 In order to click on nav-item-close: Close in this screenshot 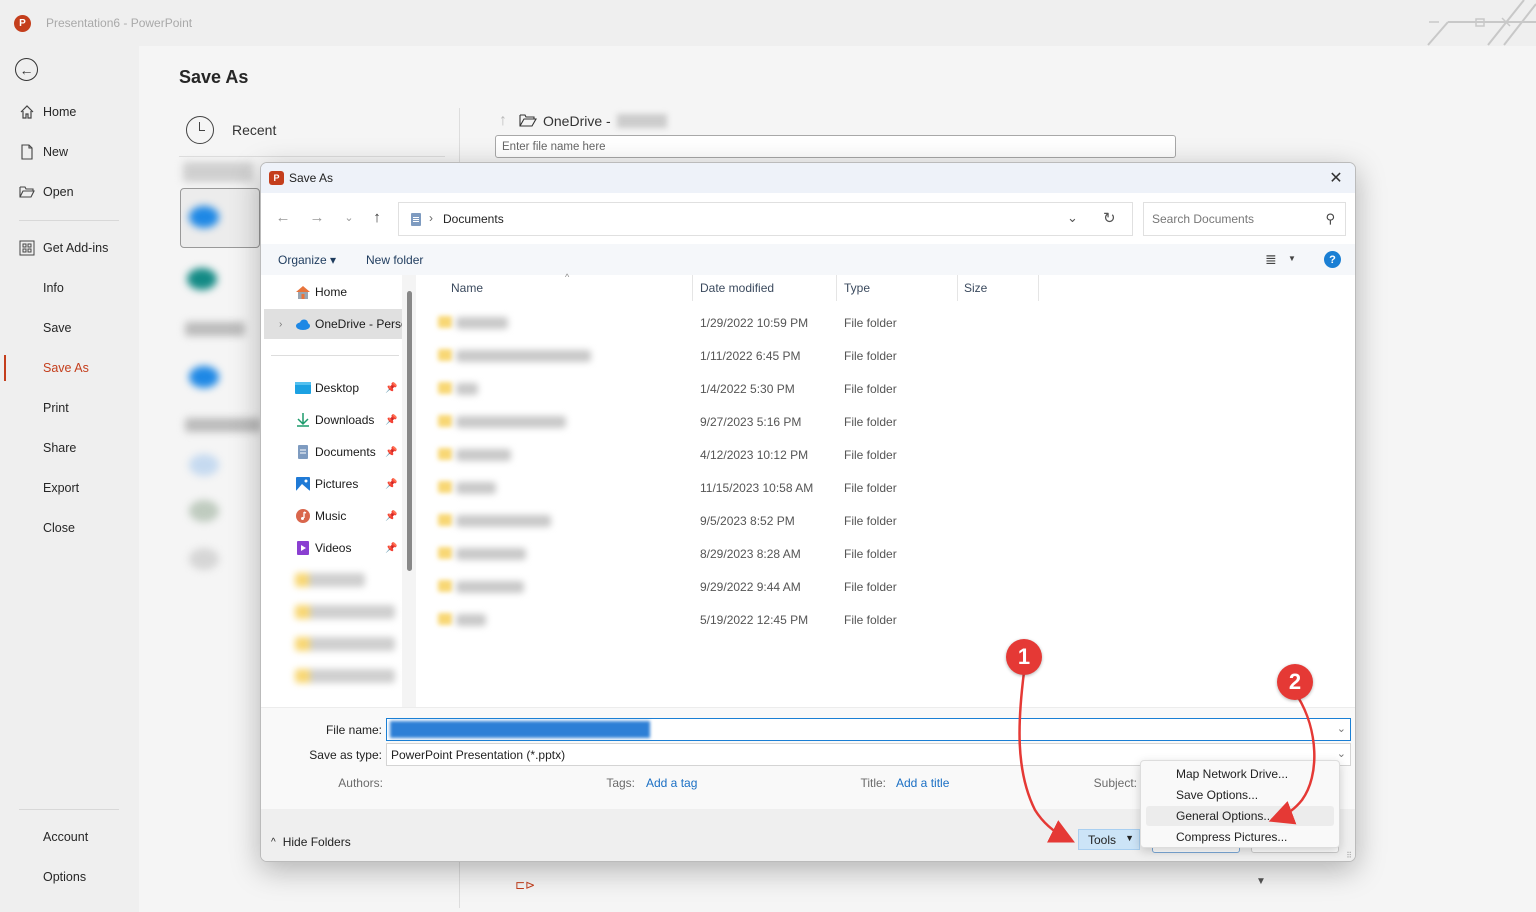, I will do `click(69, 528)`.